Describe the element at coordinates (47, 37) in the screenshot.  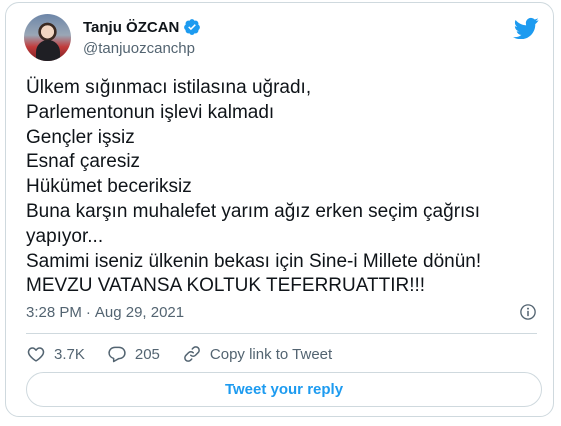
I see `avatar` at that location.